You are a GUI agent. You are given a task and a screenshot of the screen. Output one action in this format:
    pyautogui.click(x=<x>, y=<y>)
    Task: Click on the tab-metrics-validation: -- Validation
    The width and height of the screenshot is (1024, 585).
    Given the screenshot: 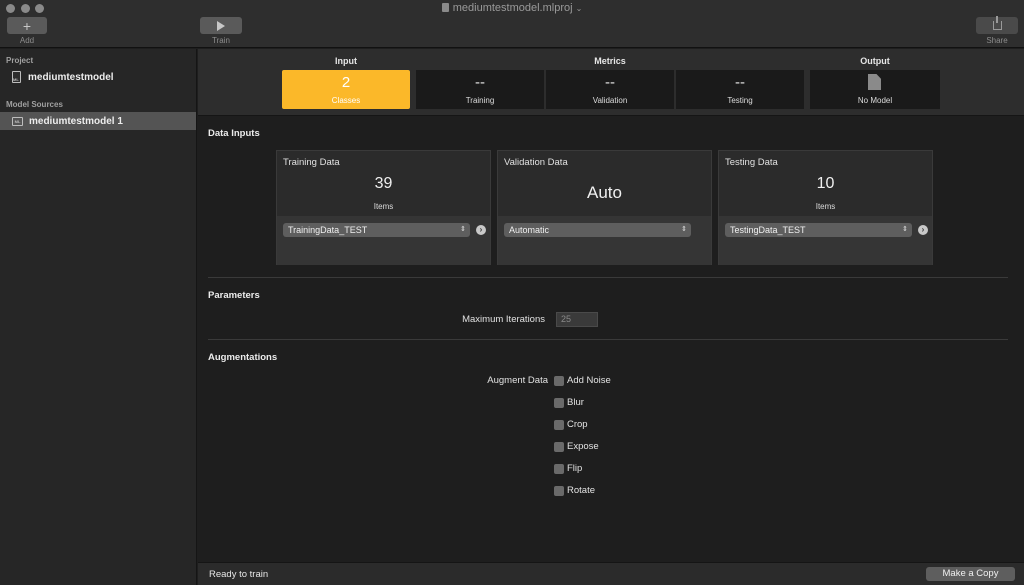 What is the action you would take?
    pyautogui.click(x=610, y=89)
    